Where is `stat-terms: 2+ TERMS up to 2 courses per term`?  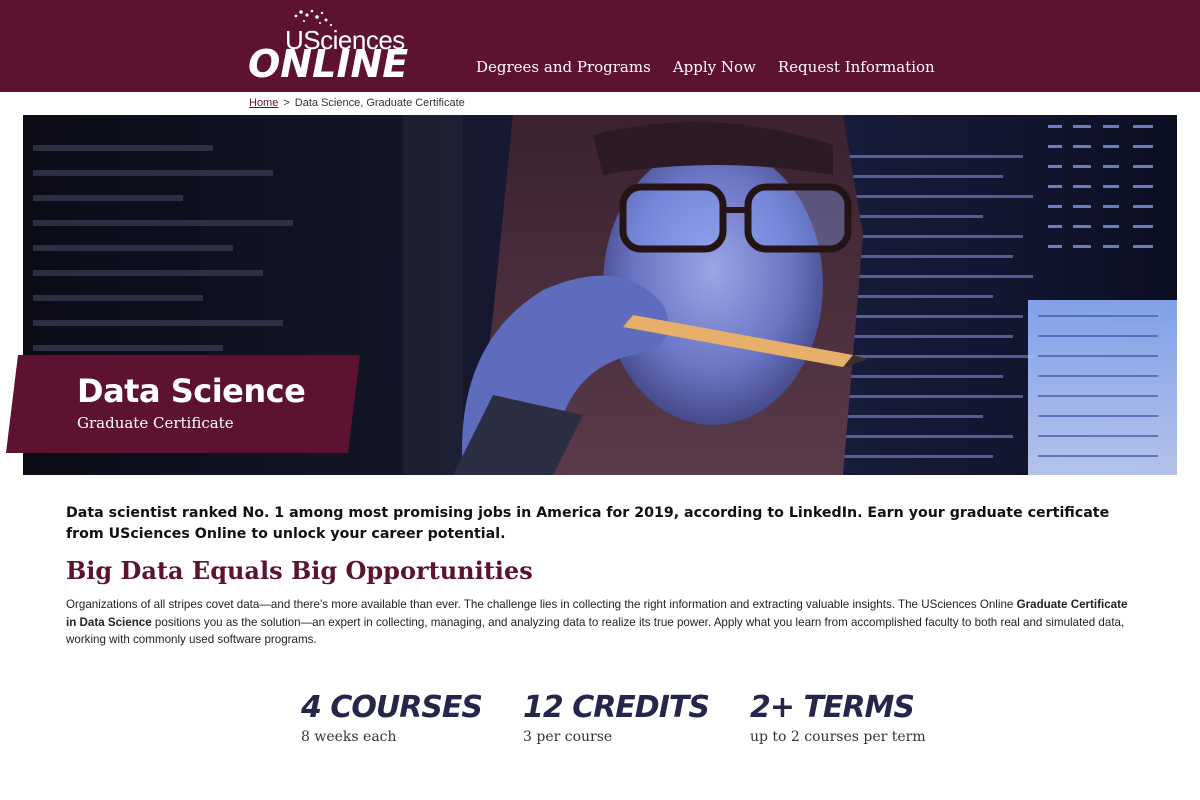 stat-terms: 2+ TERMS up to 2 courses per term is located at coordinates (838, 717).